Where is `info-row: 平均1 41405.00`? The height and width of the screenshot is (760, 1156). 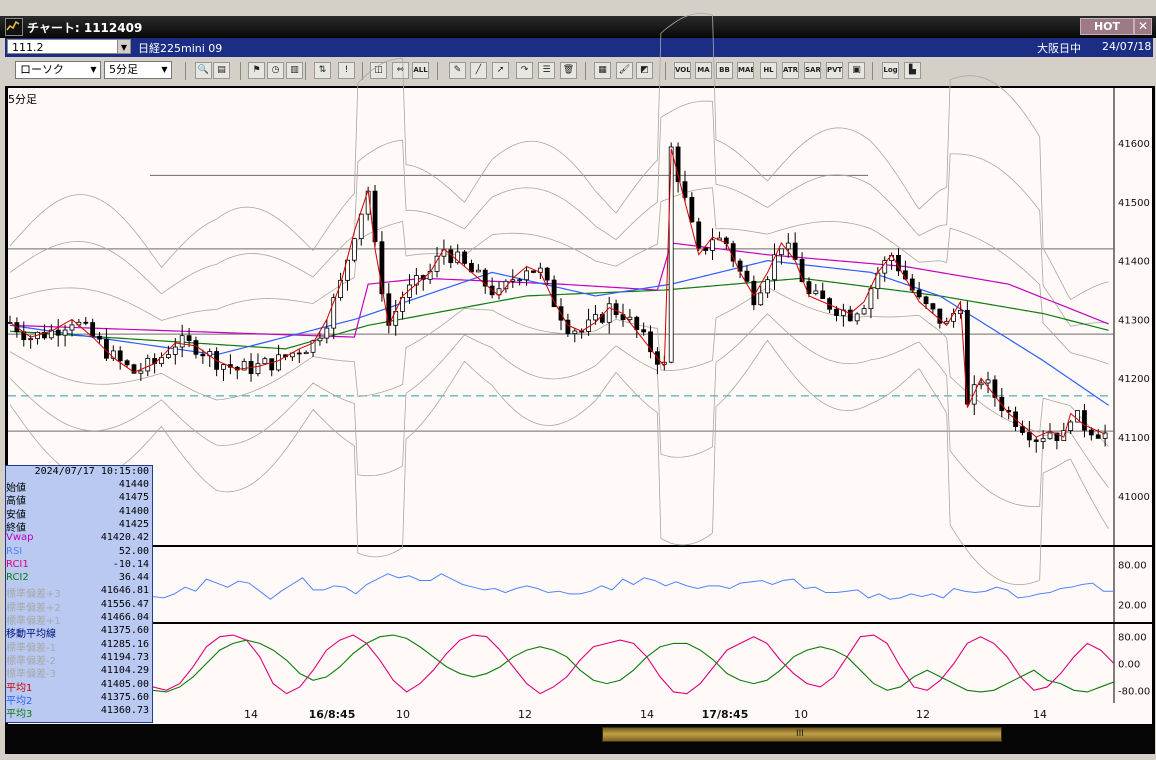
info-row: 平均1 41405.00 is located at coordinates (79, 686).